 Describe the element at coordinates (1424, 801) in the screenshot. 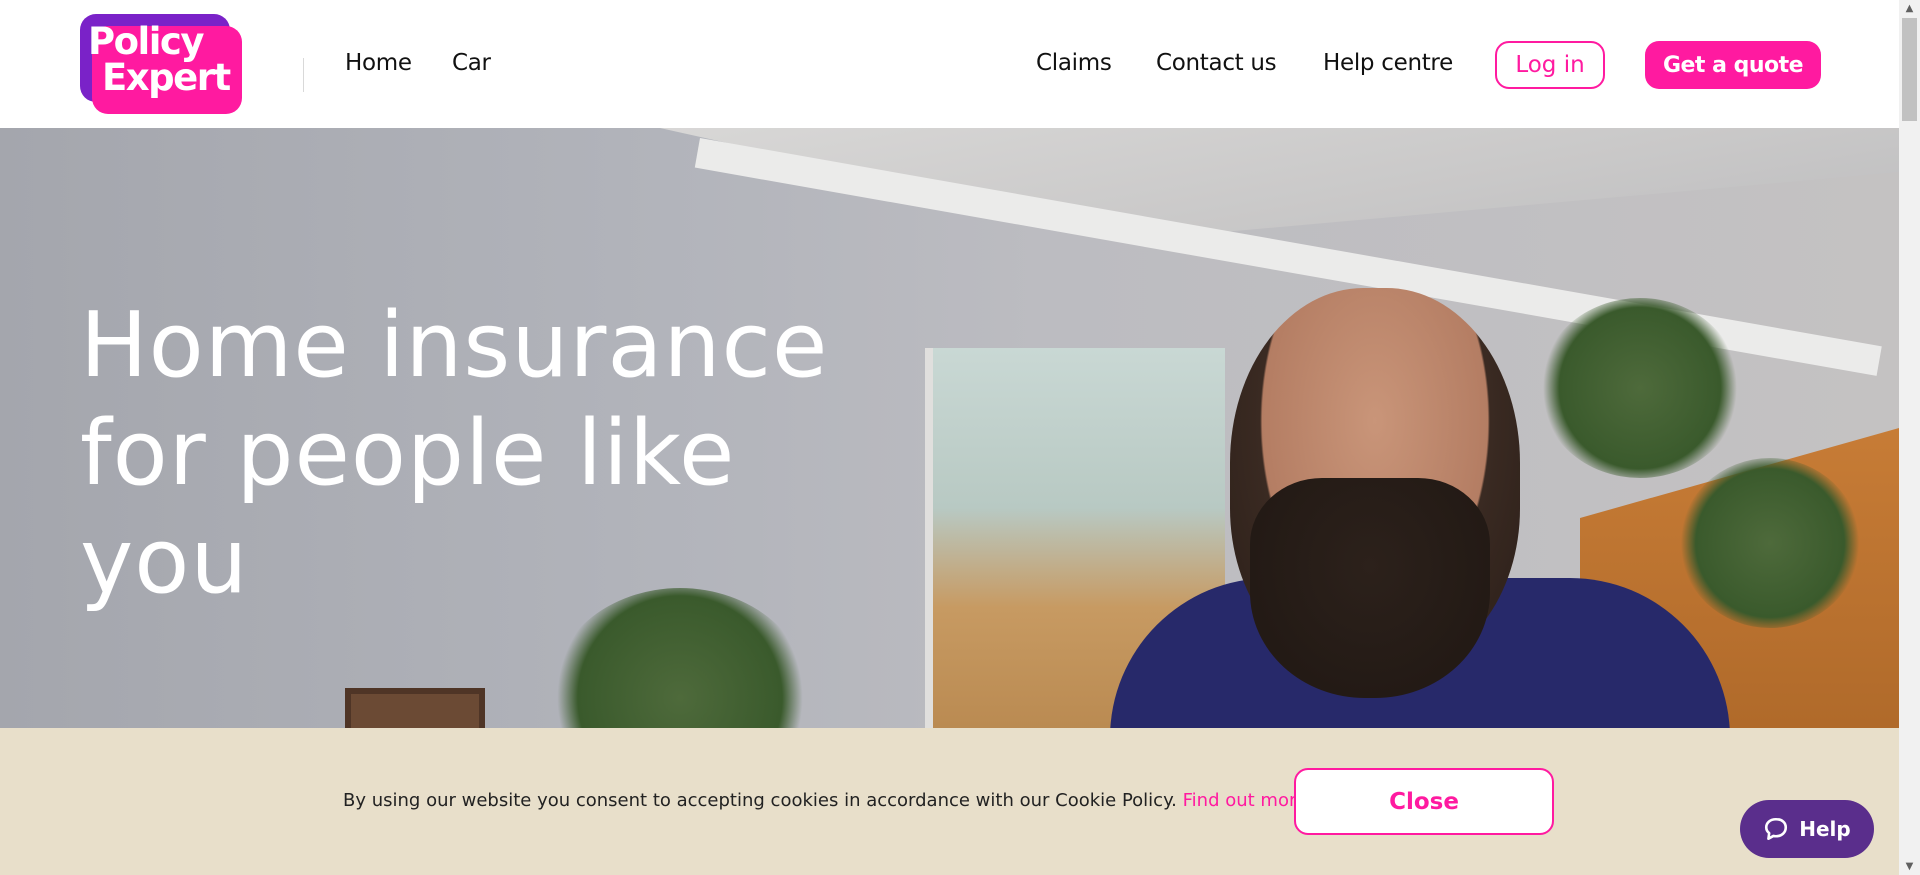

I see `cookie-close-button: Close` at that location.